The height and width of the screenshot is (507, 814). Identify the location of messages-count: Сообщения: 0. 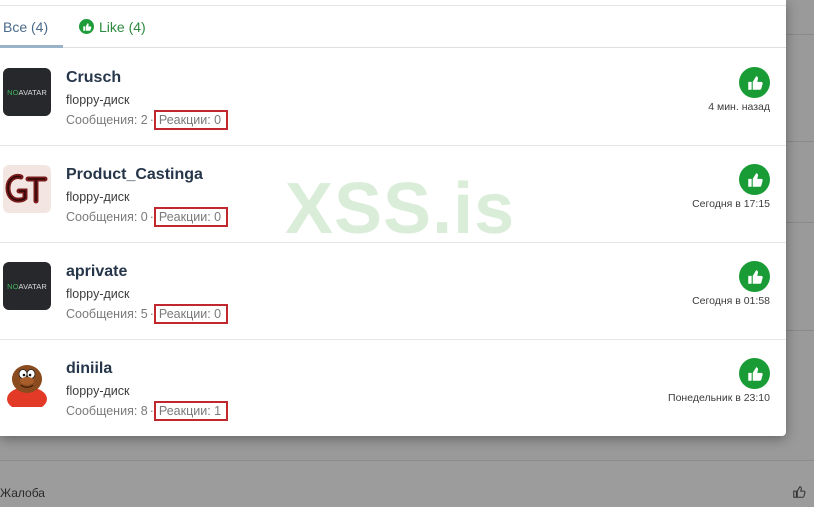
(107, 217).